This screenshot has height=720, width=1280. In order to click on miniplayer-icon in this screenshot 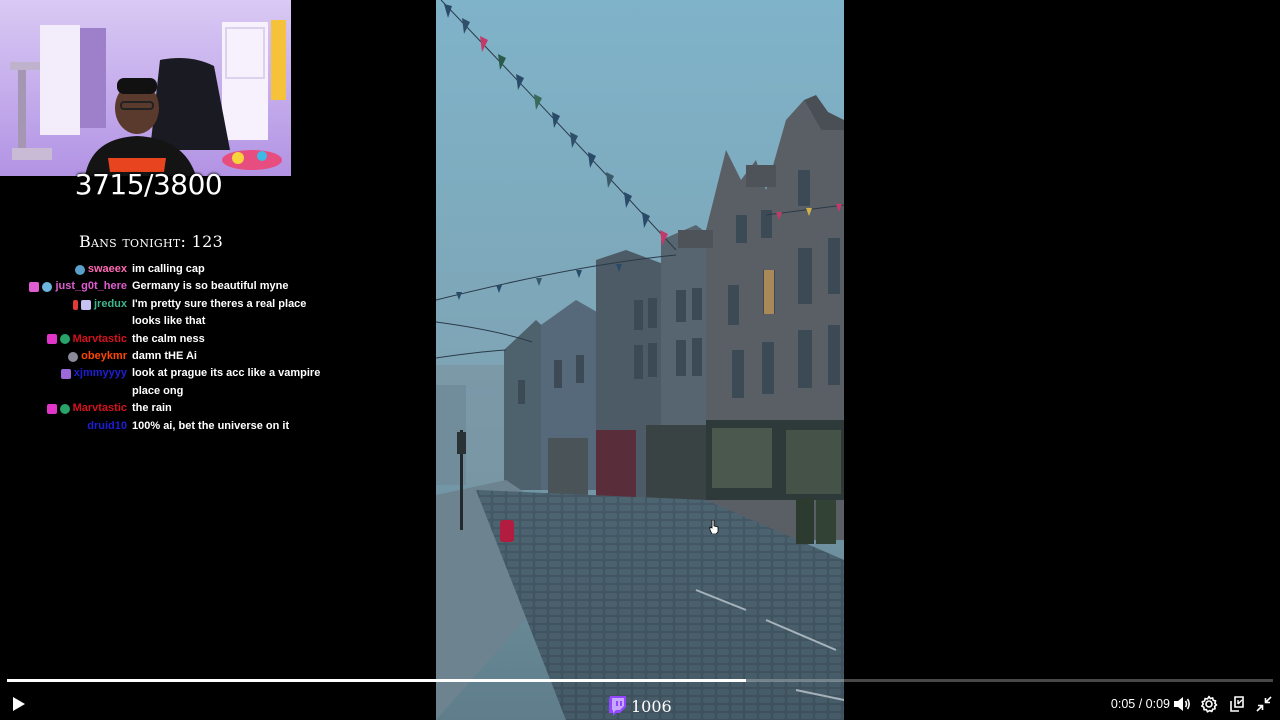, I will do `click(1237, 704)`.